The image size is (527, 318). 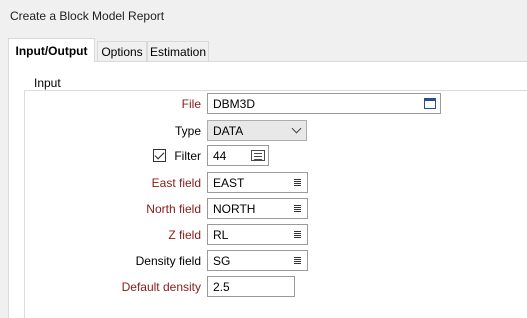 What do you see at coordinates (257, 130) in the screenshot?
I see `type-dropdown: DATA` at bounding box center [257, 130].